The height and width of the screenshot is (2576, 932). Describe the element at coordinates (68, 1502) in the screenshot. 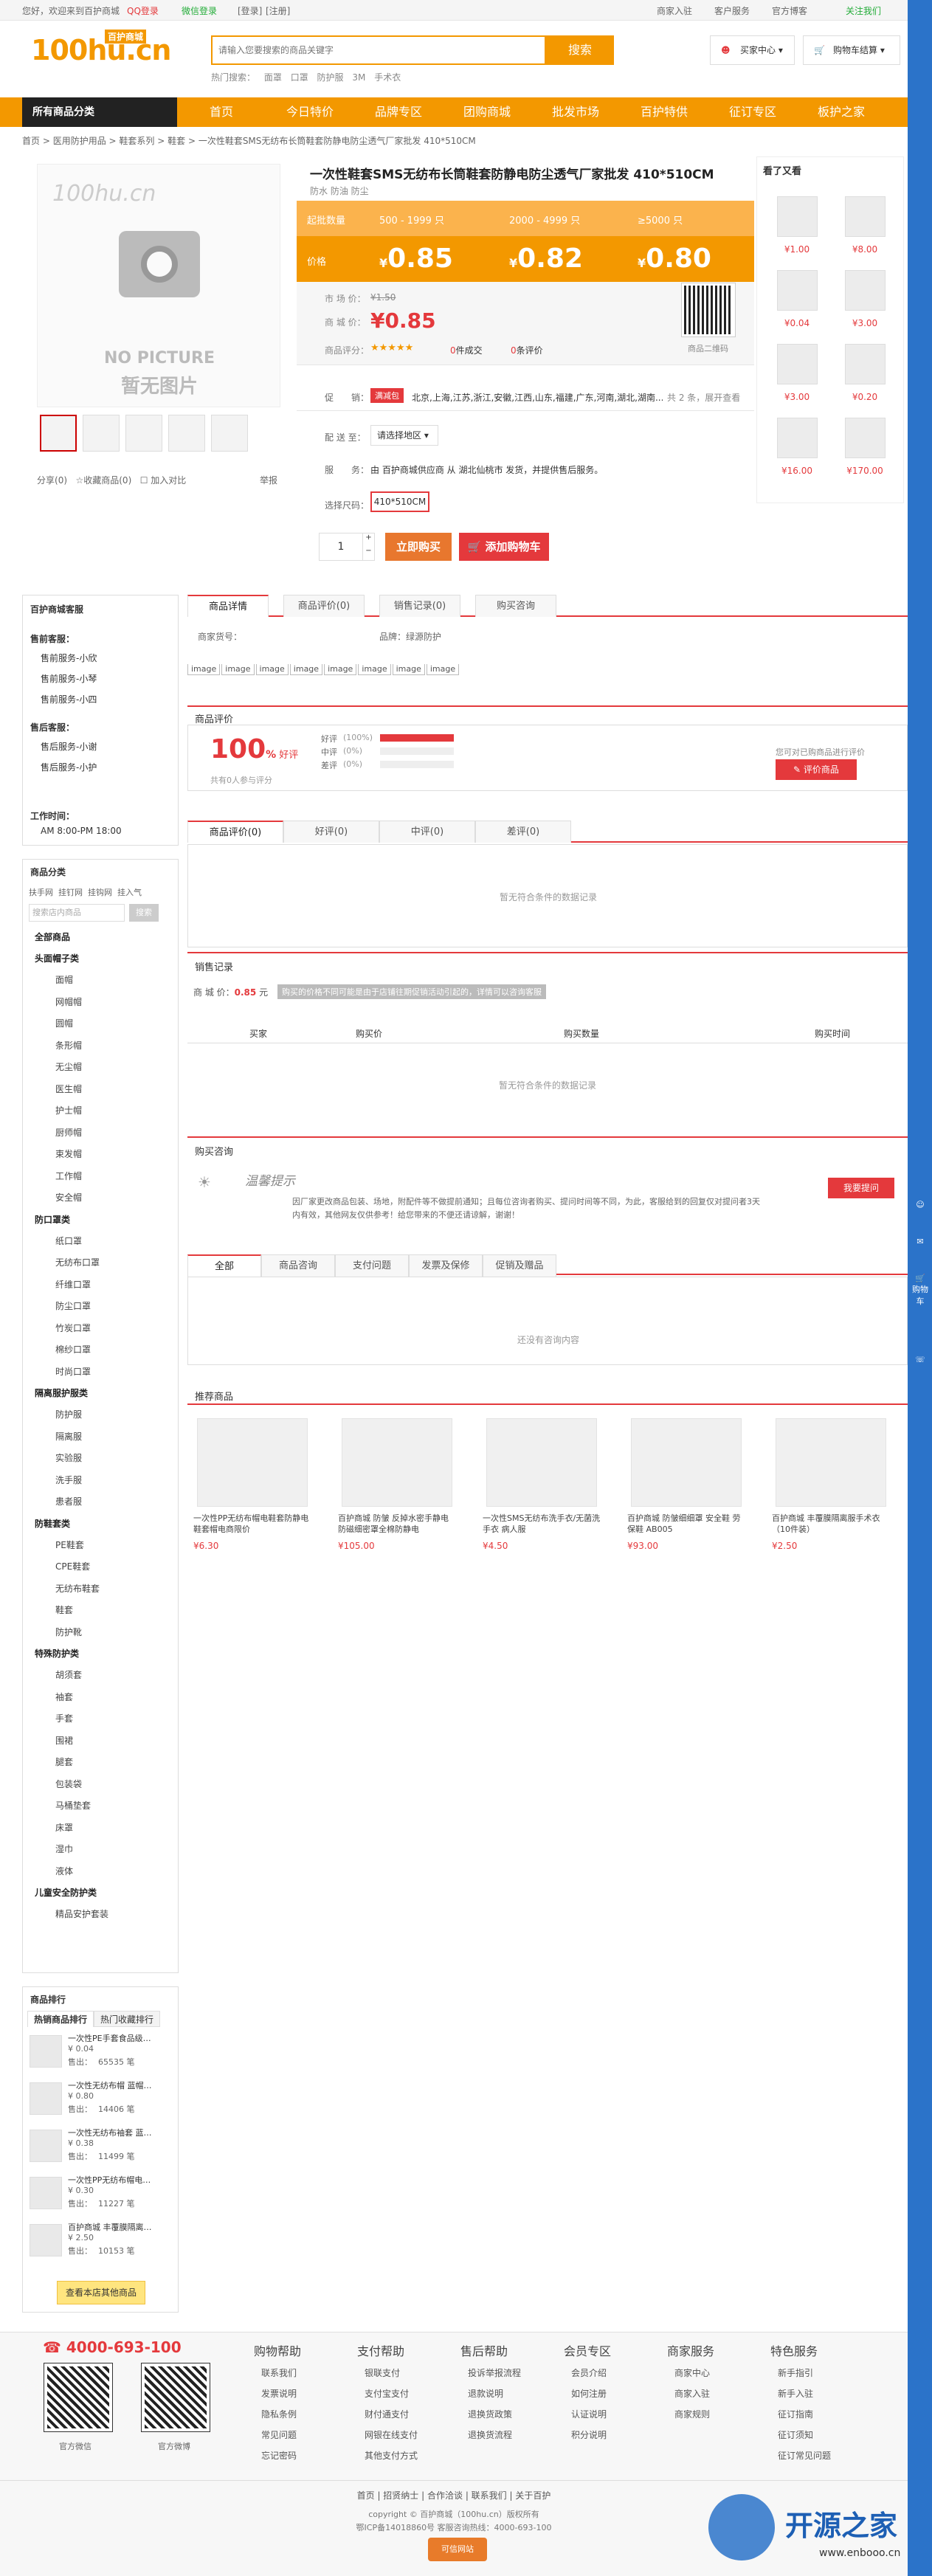

I see `category-item: 患者服` at that location.